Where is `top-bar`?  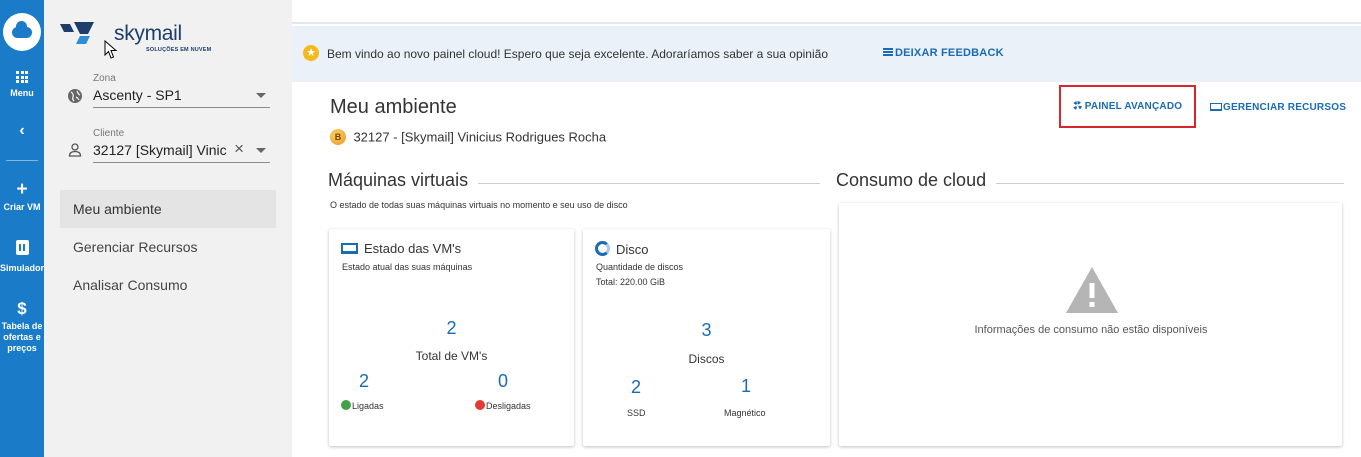 top-bar is located at coordinates (826, 12).